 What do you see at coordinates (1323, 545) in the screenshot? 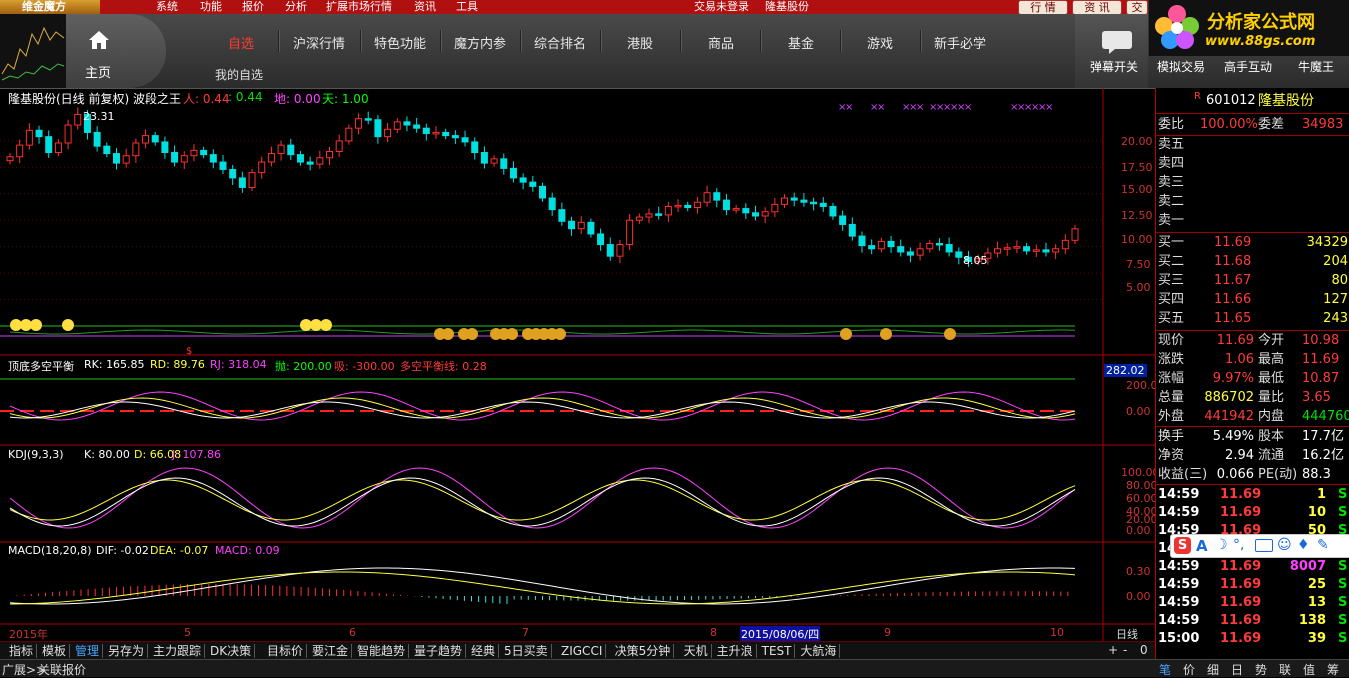
I see `ime-tools-icon: ✎` at bounding box center [1323, 545].